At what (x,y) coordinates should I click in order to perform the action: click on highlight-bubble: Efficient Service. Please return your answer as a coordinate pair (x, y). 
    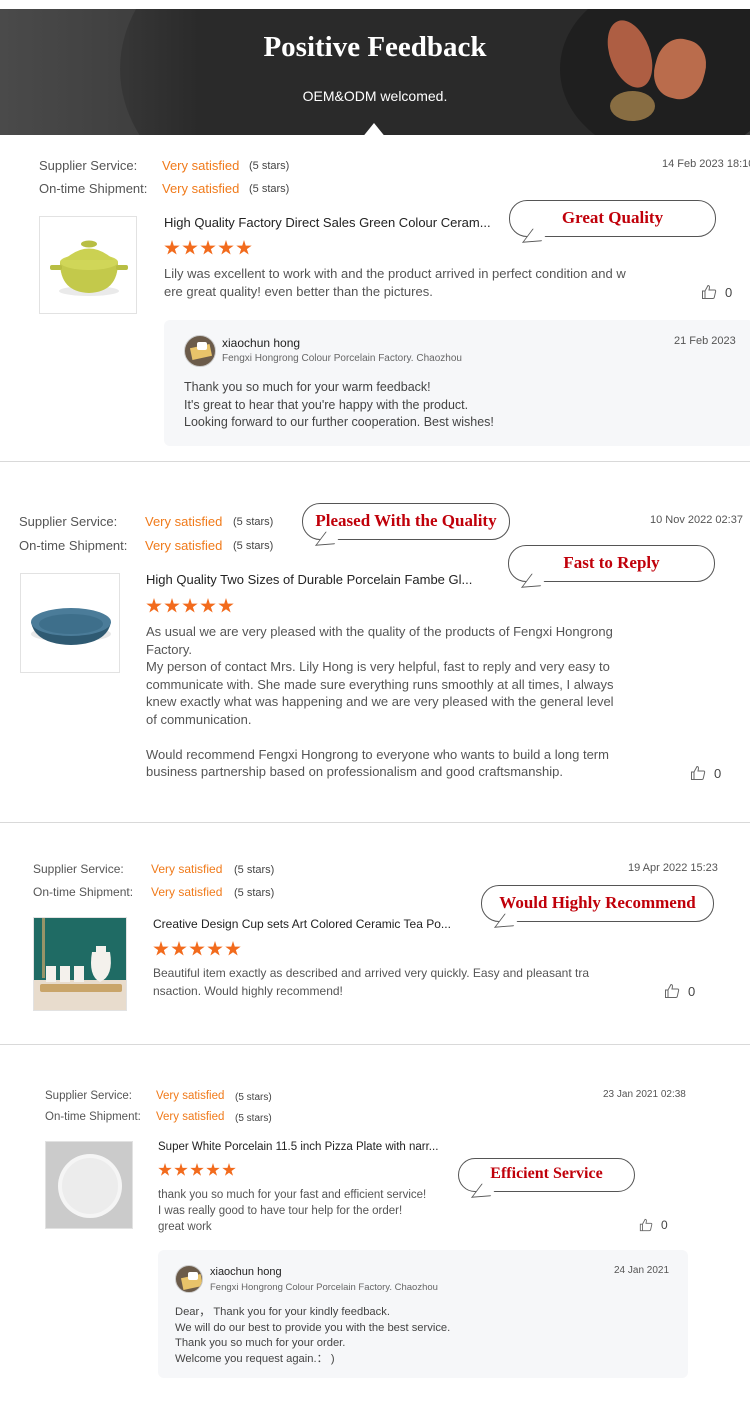
    Looking at the image, I should click on (546, 1178).